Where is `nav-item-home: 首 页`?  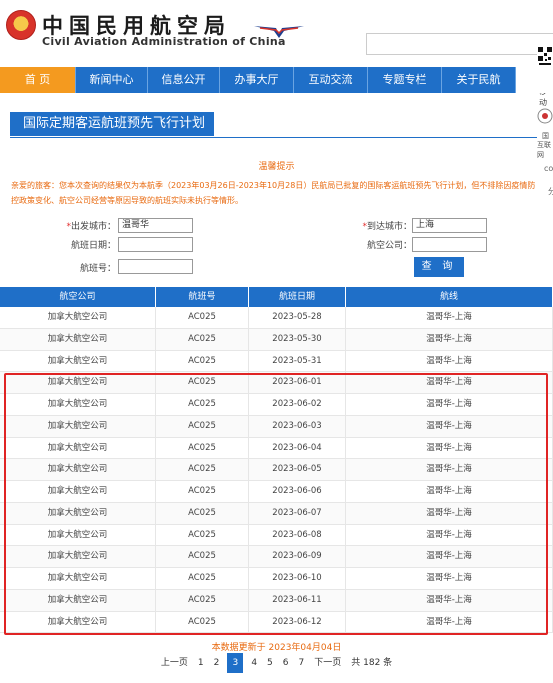 nav-item-home: 首 页 is located at coordinates (38, 80).